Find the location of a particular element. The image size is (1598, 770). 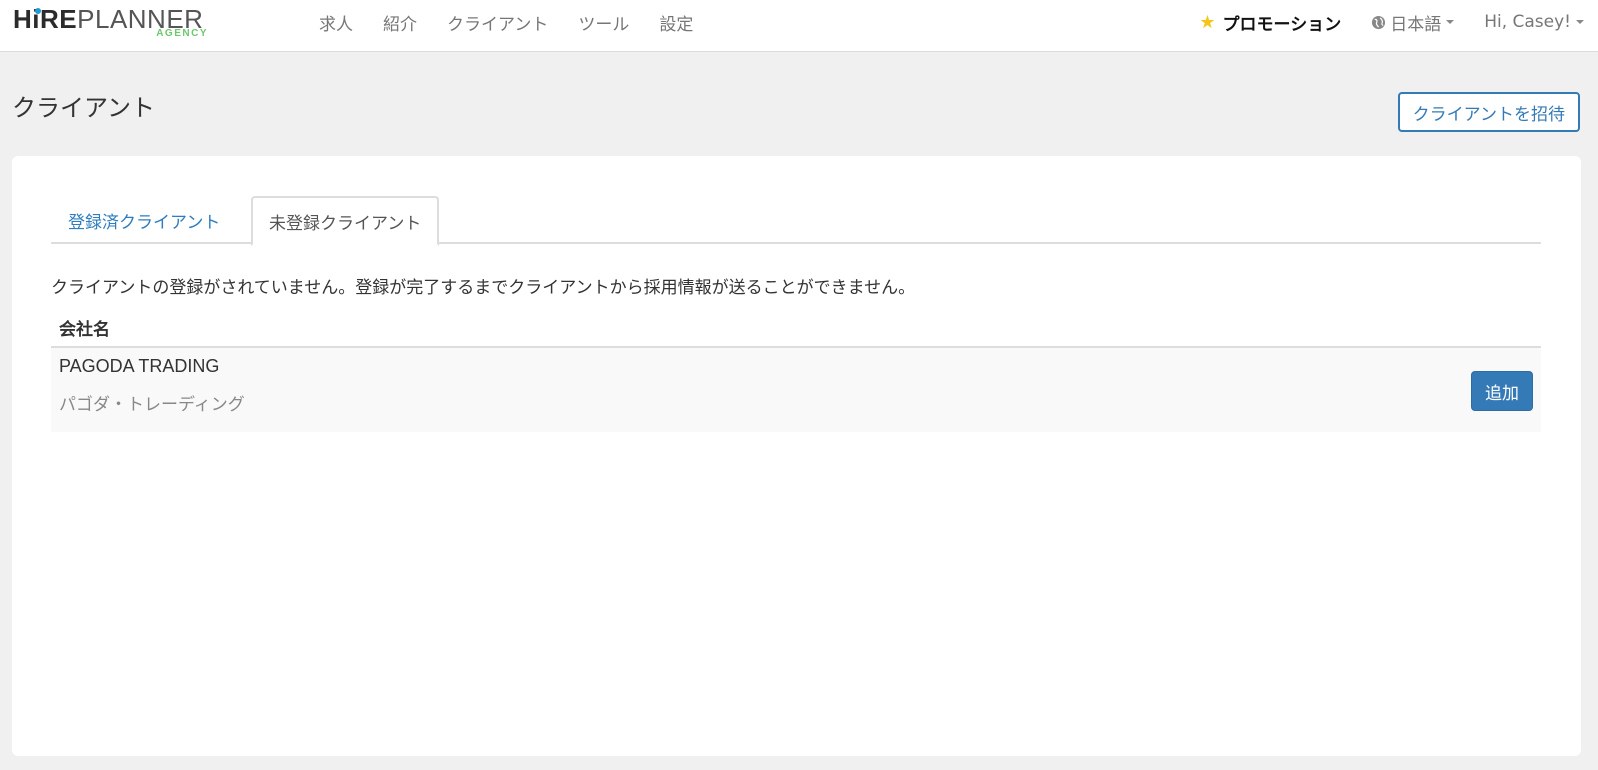

company-name: PAGODA TRADING is located at coordinates (139, 366).